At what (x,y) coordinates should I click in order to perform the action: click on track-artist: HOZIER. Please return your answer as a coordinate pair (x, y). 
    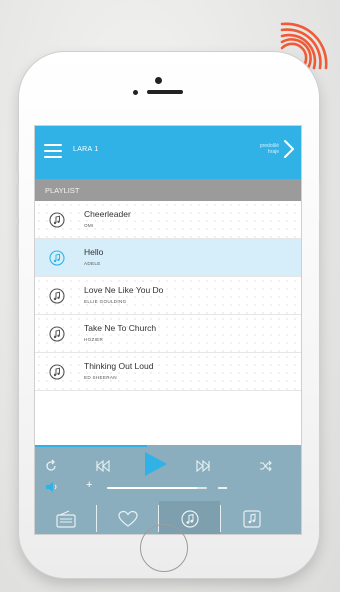
    Looking at the image, I should click on (94, 339).